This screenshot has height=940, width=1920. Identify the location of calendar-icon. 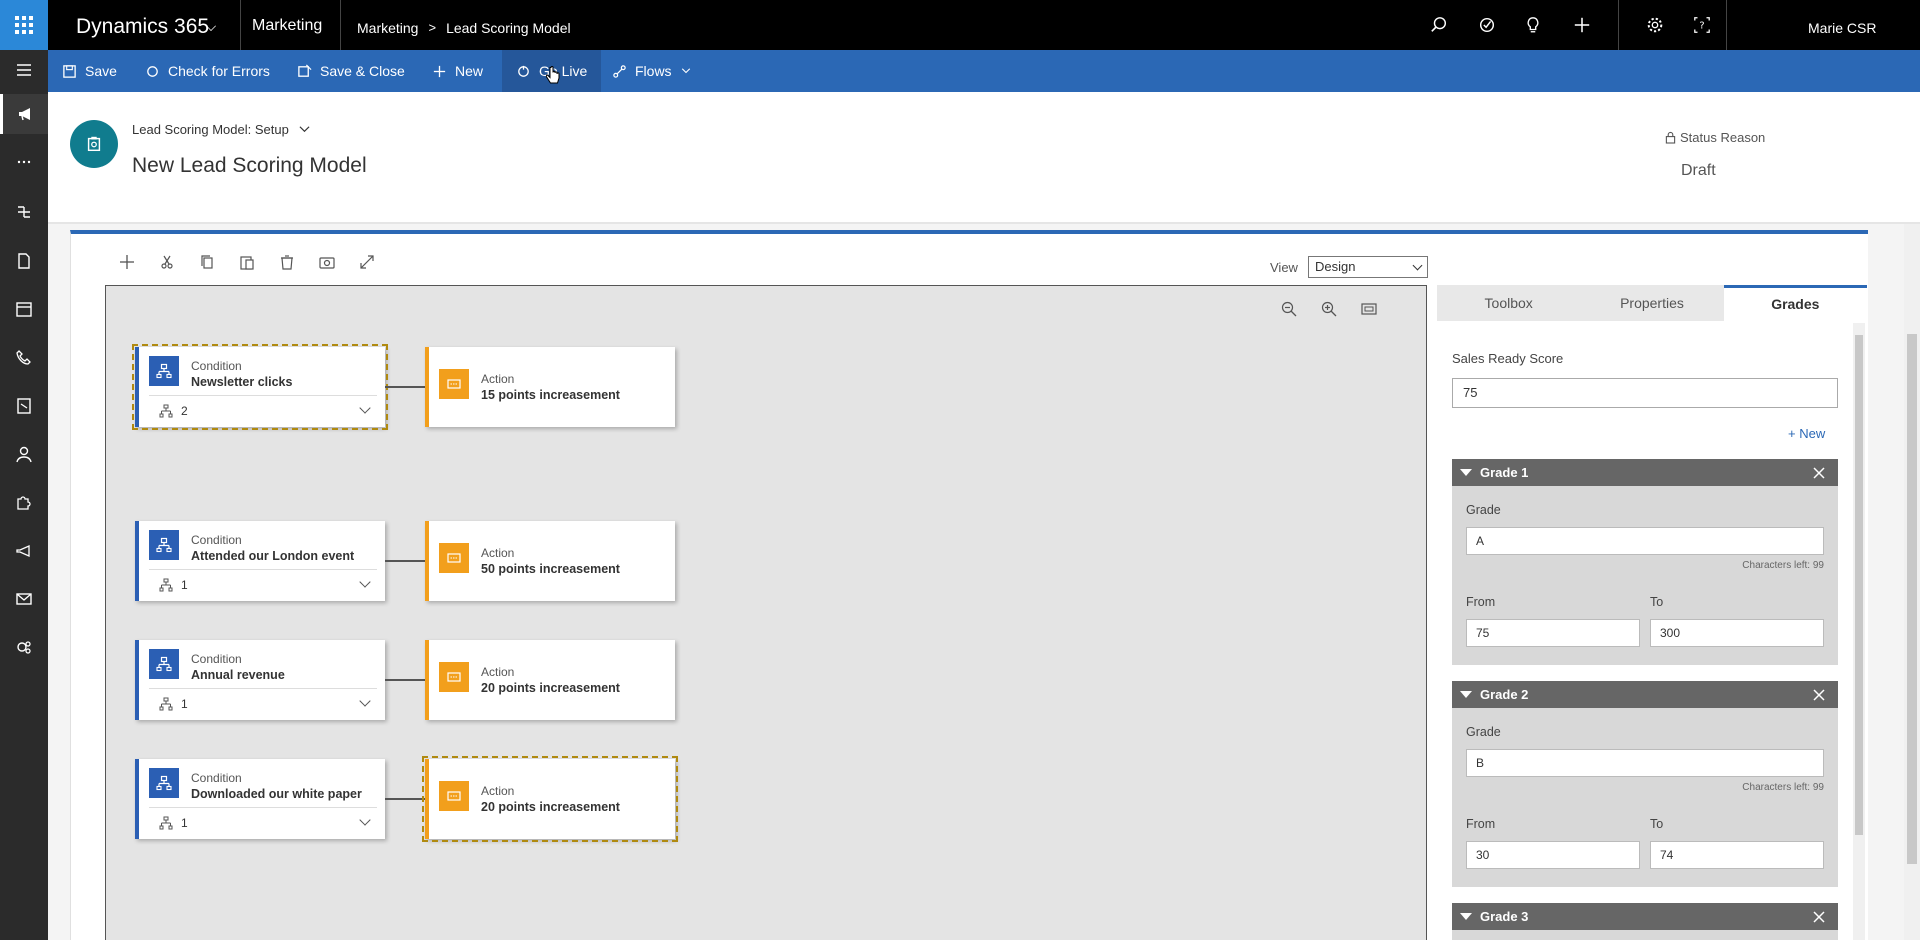
(24, 309).